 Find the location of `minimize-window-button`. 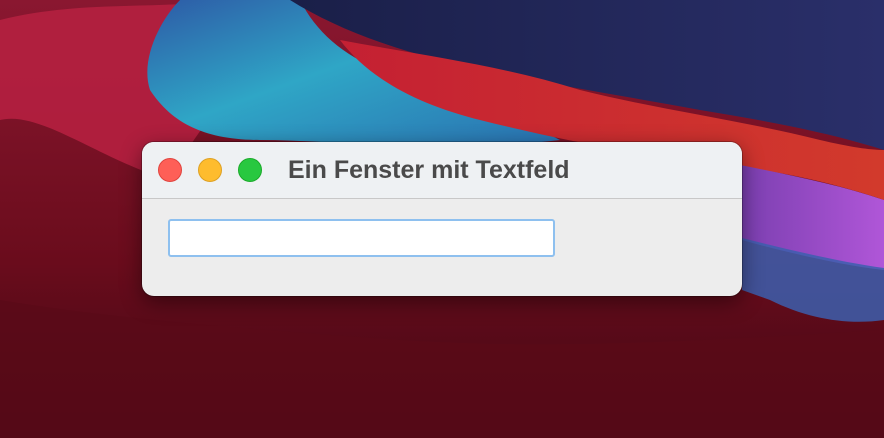

minimize-window-button is located at coordinates (210, 170).